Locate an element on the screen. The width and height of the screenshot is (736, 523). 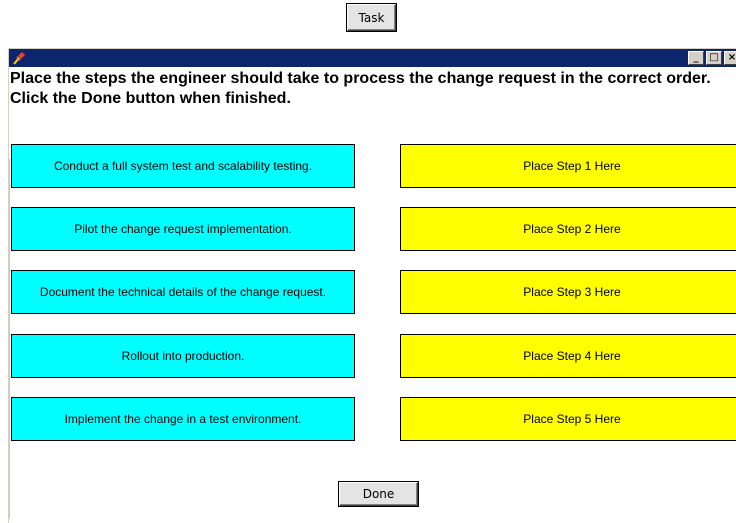
pin-icon is located at coordinates (19, 58).